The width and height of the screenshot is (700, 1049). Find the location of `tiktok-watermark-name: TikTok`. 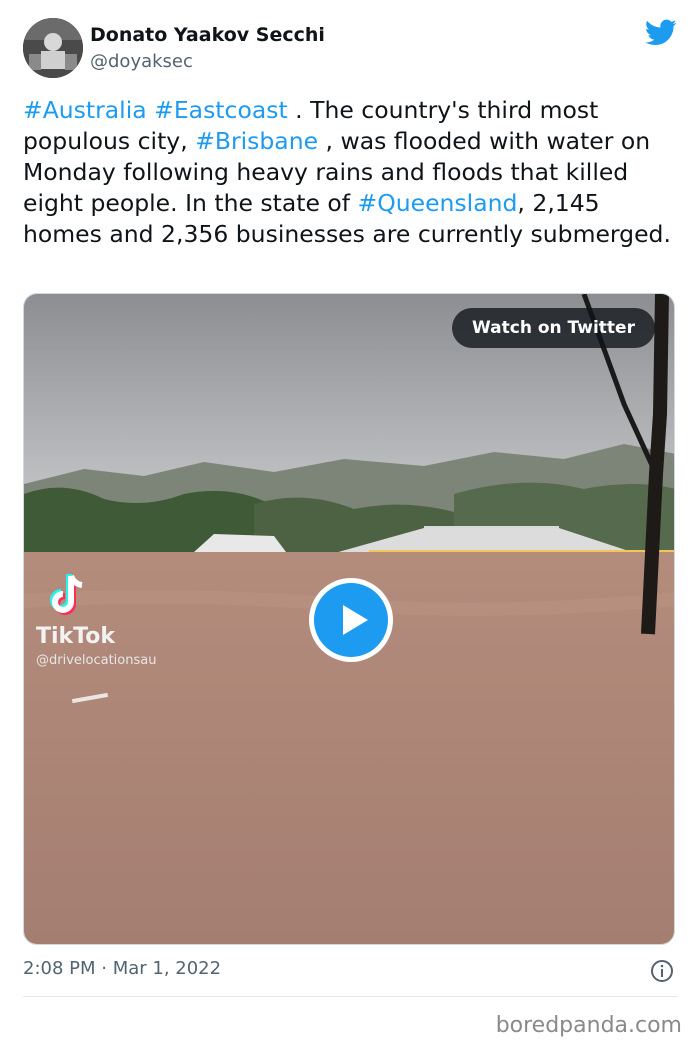

tiktok-watermark-name: TikTok is located at coordinates (76, 636).